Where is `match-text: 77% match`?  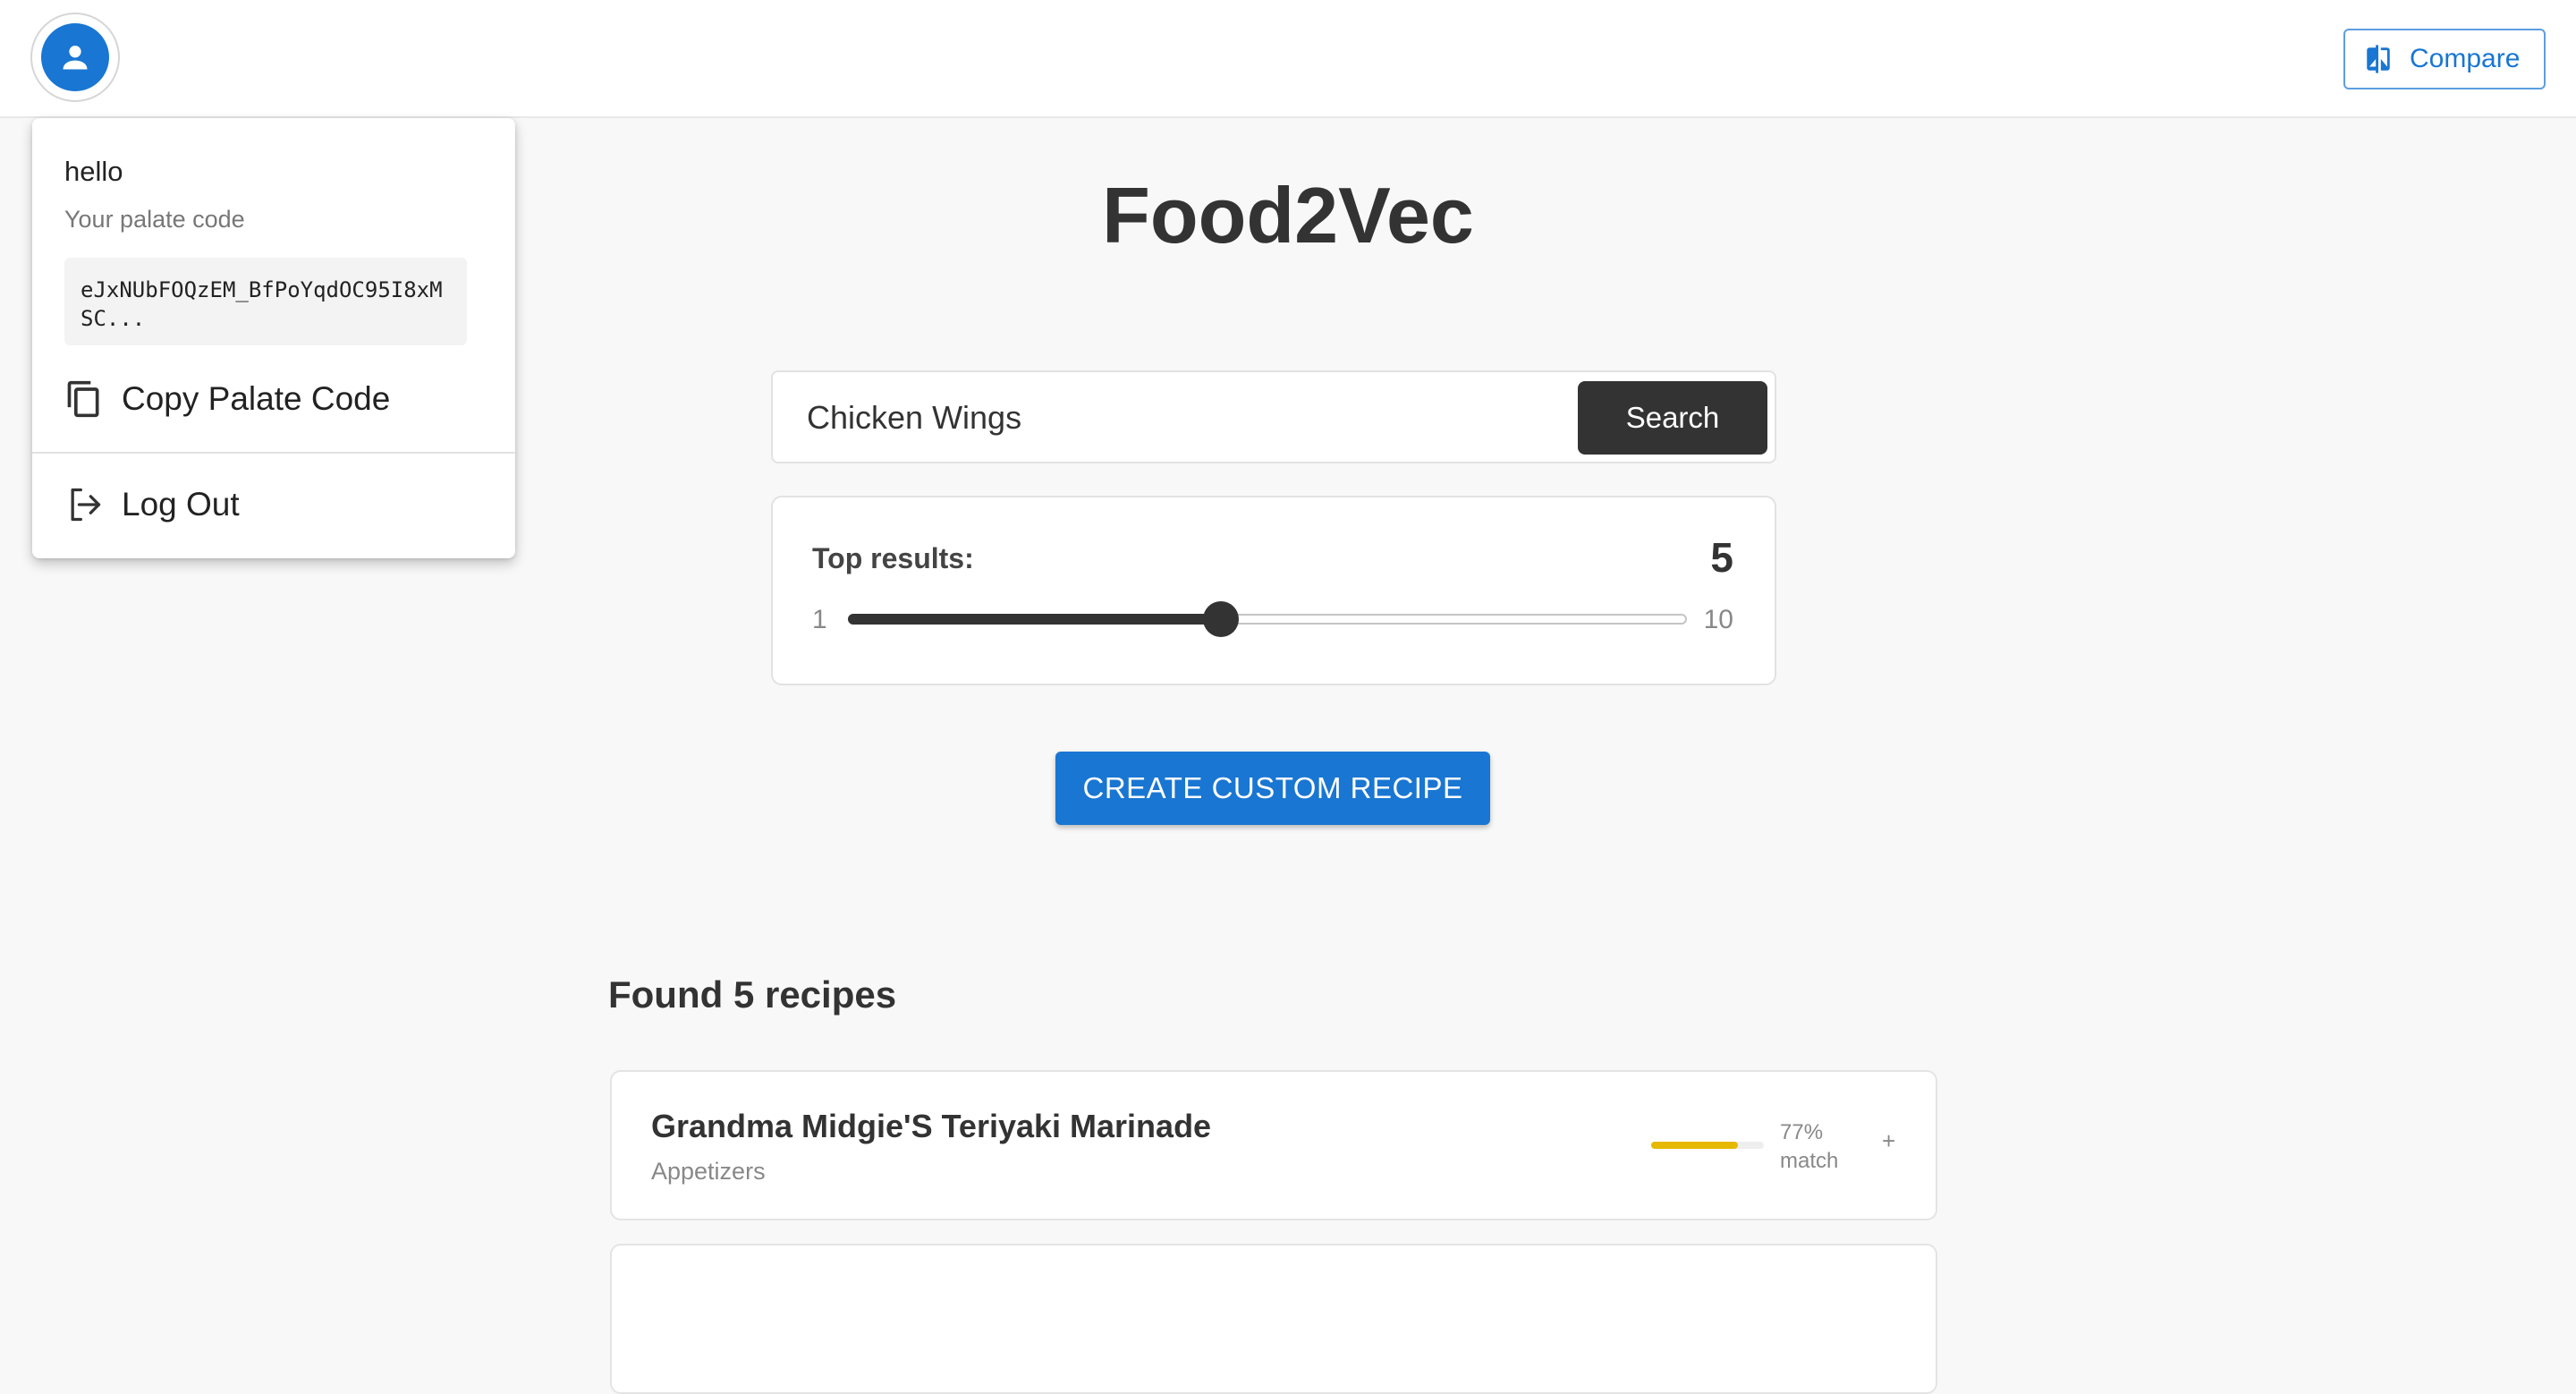 match-text: 77% match is located at coordinates (1820, 1147).